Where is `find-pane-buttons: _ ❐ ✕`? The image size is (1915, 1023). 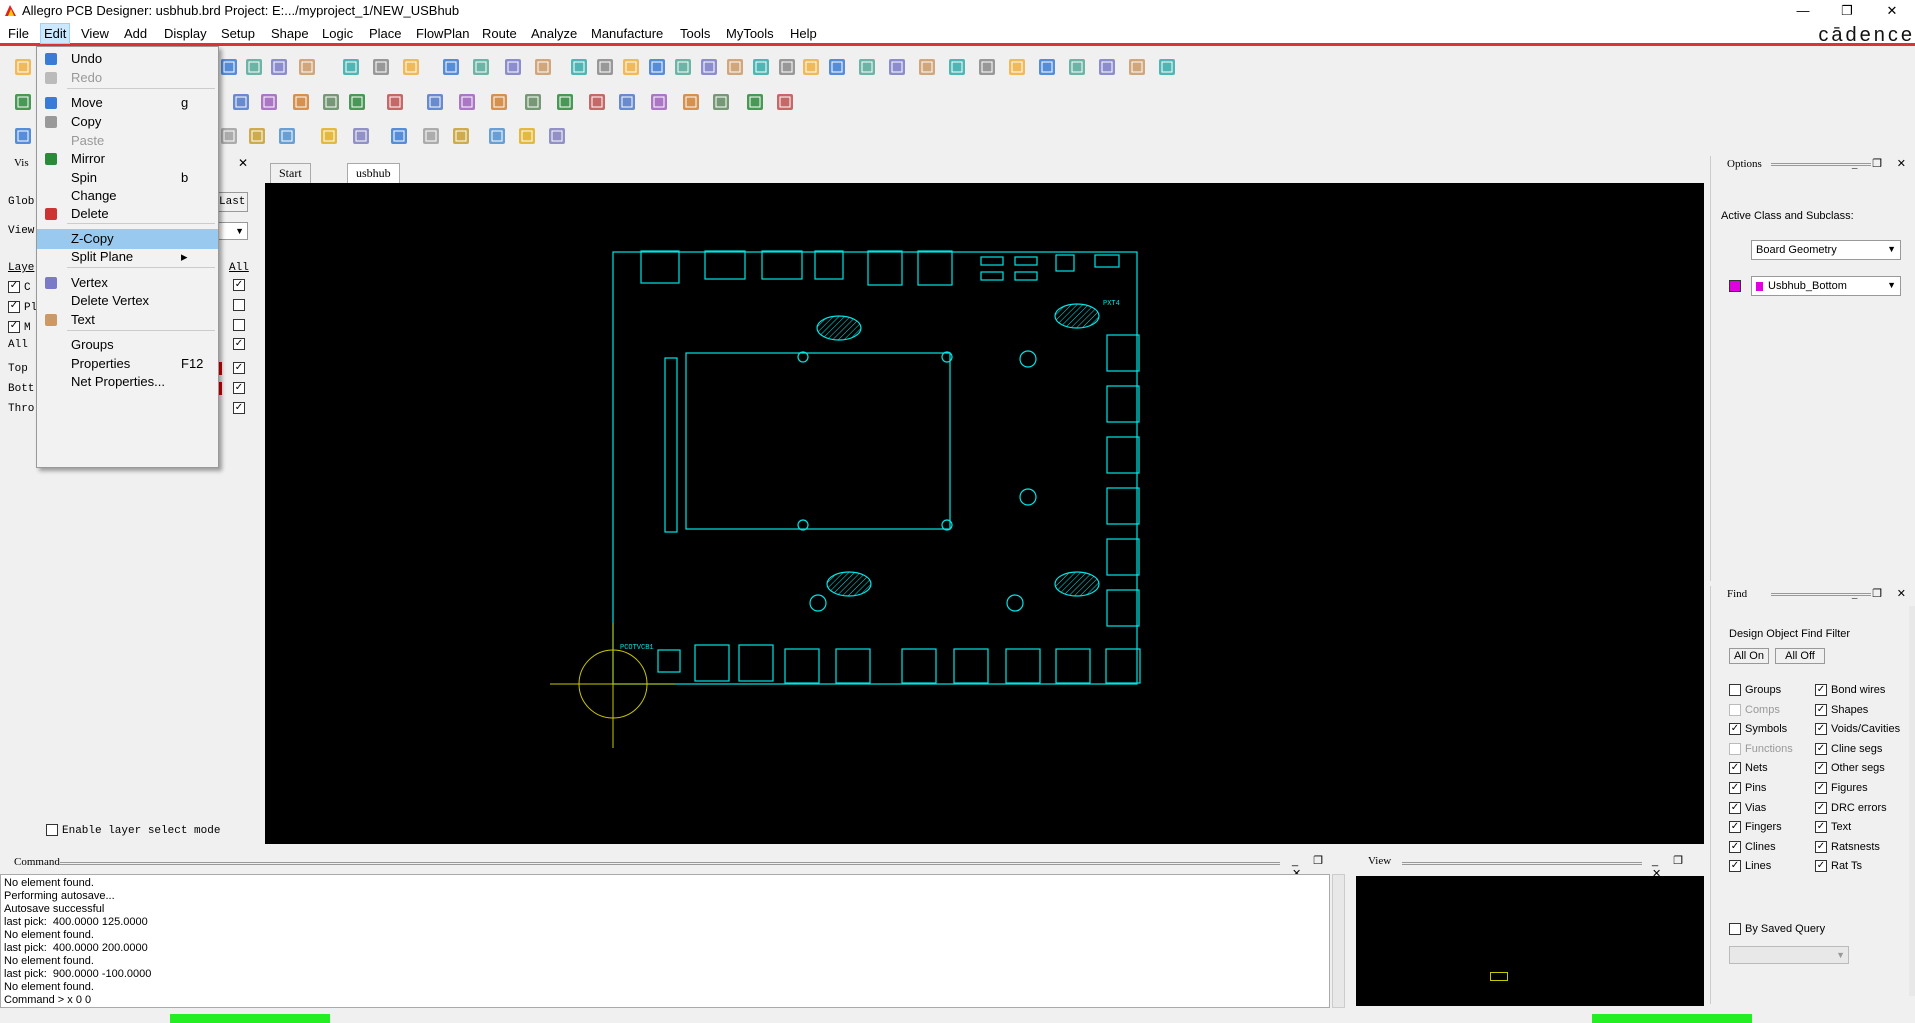 find-pane-buttons: _ ❐ ✕ is located at coordinates (1882, 593).